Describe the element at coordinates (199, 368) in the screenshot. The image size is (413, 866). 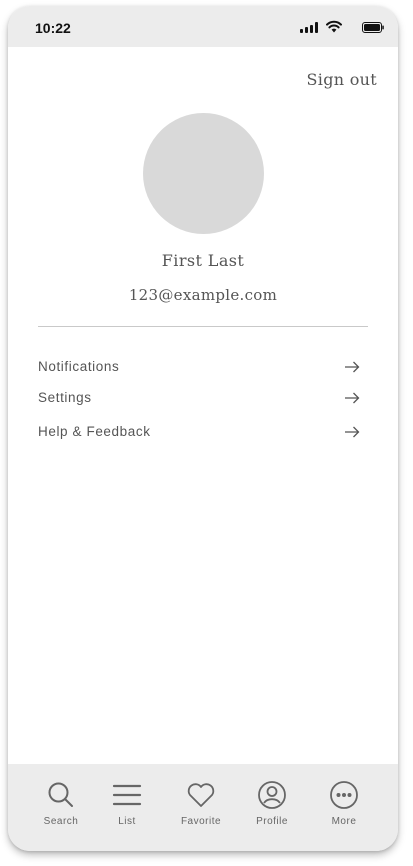
I see `menu-item-notifications: Notifications` at that location.